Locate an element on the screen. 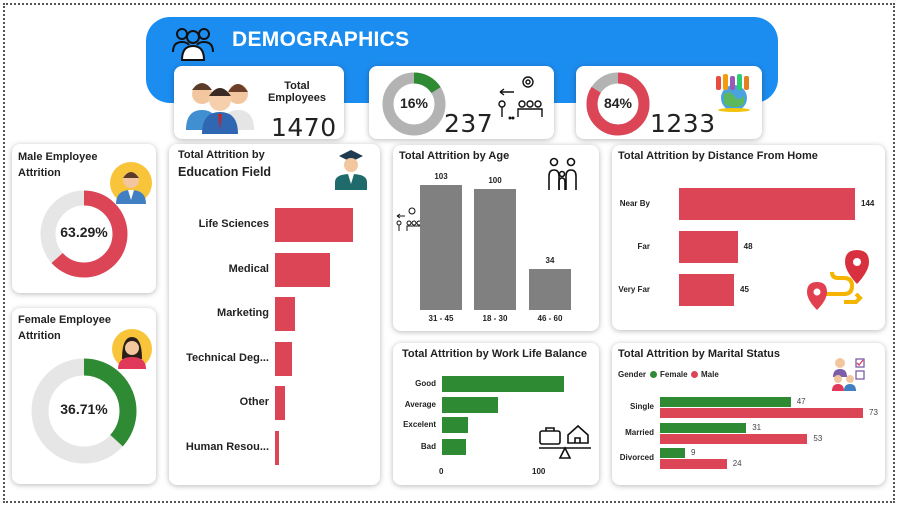  age-value-label: 100 is located at coordinates (495, 180).